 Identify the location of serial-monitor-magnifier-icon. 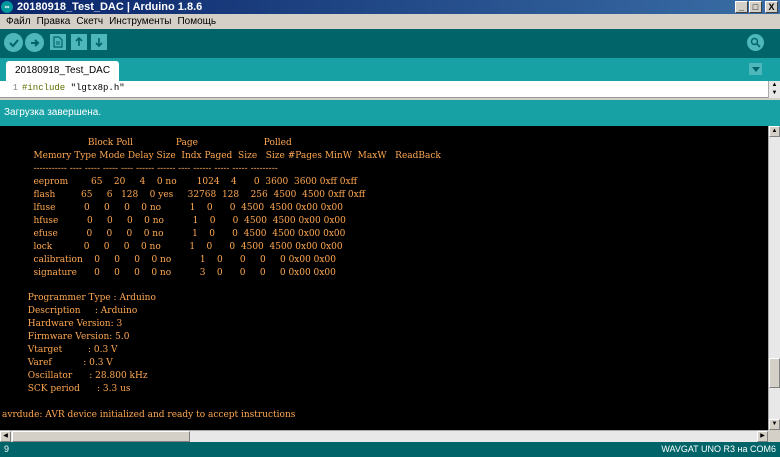
(755, 42).